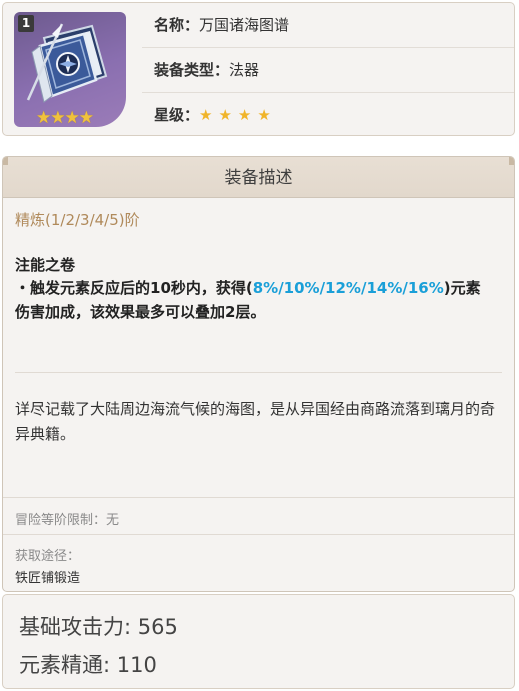 The width and height of the screenshot is (519, 691). Describe the element at coordinates (48, 556) in the screenshot. I see `source-label: 获取途径：` at that location.